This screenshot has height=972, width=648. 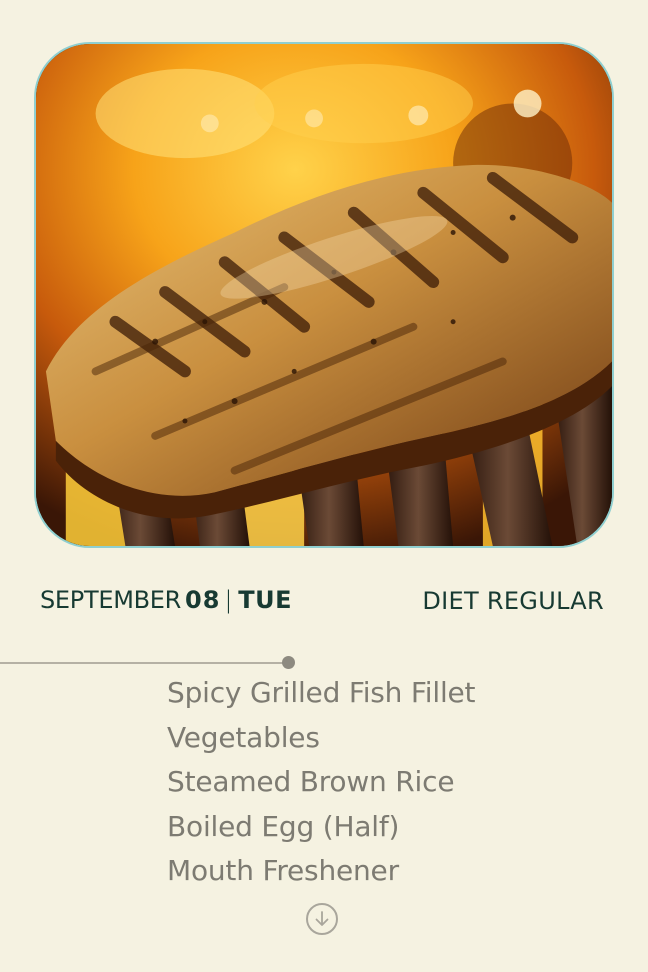 I want to click on menu-date: SEPTEMBER 08 | TUE, so click(x=166, y=603).